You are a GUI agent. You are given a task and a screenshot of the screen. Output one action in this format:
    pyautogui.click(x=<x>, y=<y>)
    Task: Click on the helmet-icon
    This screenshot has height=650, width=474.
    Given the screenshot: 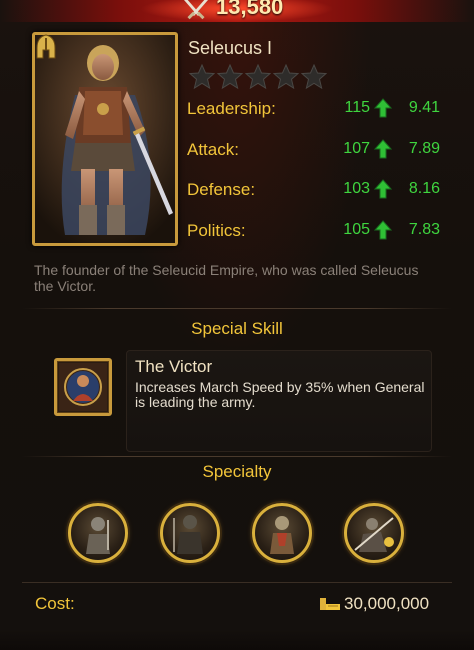 What is the action you would take?
    pyautogui.click(x=46, y=46)
    